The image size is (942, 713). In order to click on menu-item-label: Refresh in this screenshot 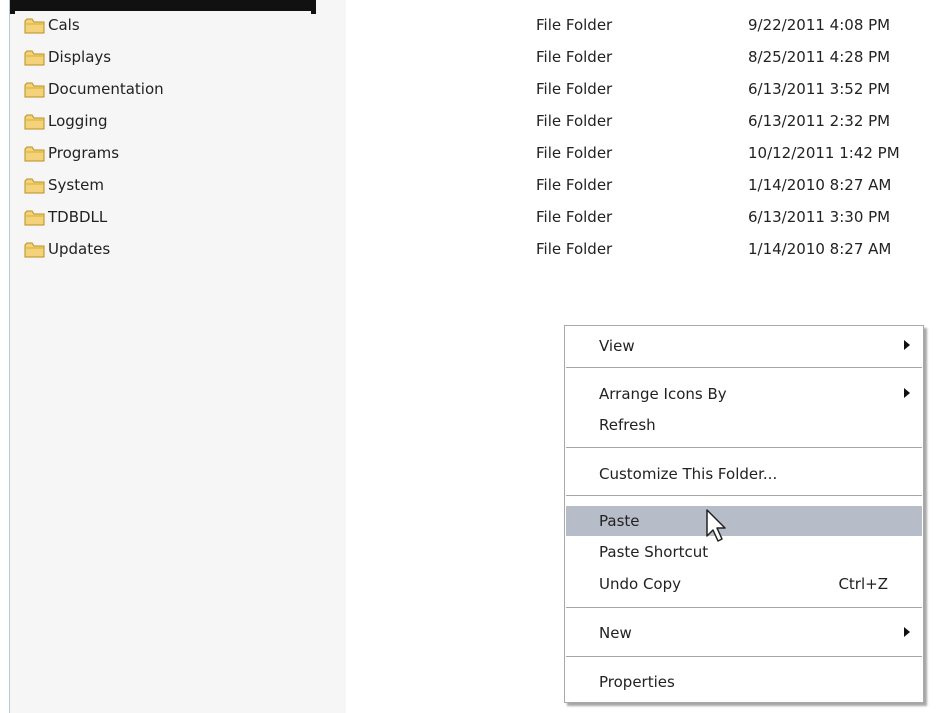, I will do `click(627, 425)`.